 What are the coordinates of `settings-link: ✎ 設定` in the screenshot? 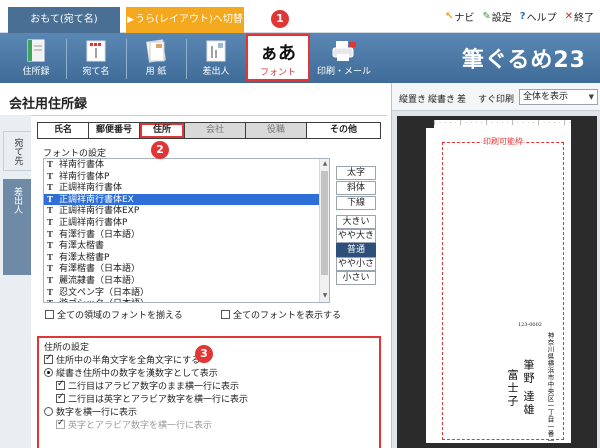 It's located at (496, 16).